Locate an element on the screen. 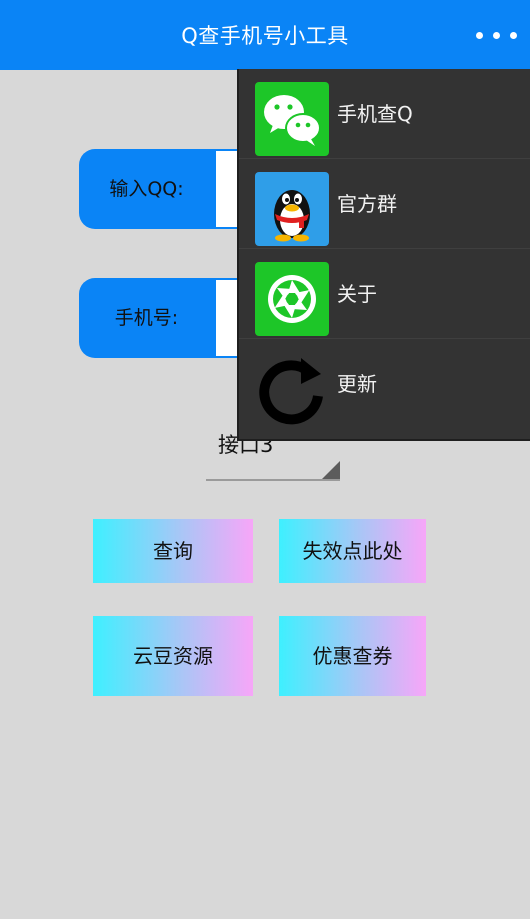 This screenshot has height=919, width=530. select-underline is located at coordinates (273, 480).